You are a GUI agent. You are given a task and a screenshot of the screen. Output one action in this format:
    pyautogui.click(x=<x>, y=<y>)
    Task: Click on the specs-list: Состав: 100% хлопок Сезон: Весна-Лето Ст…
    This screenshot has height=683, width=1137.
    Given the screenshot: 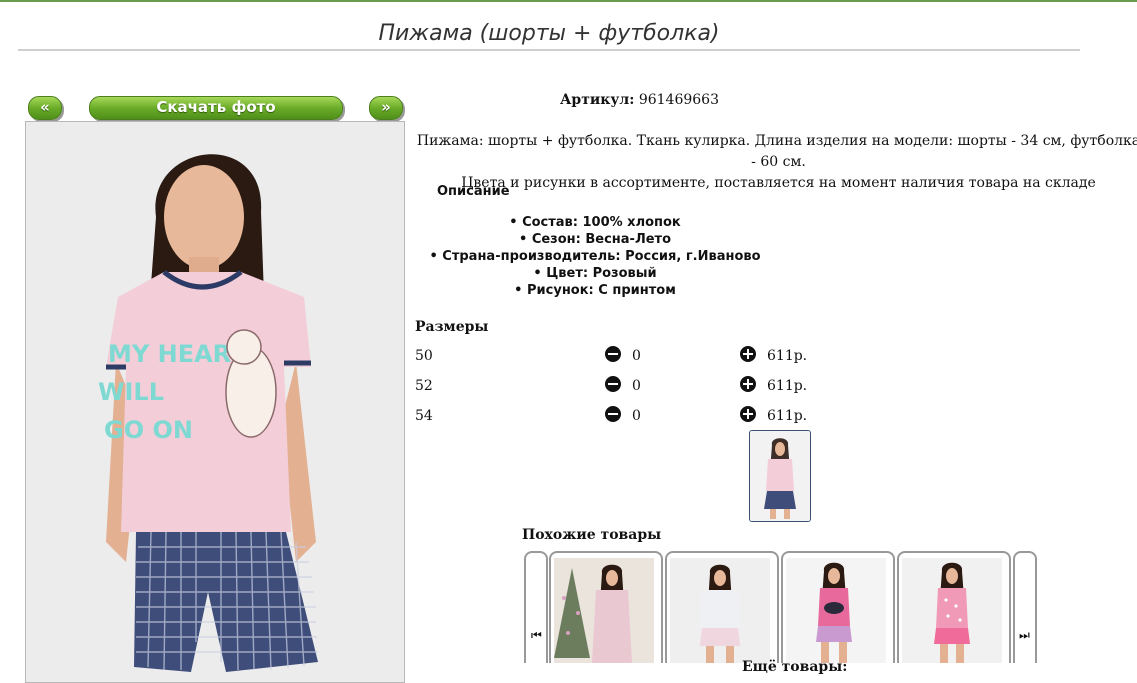 What is the action you would take?
    pyautogui.click(x=595, y=256)
    